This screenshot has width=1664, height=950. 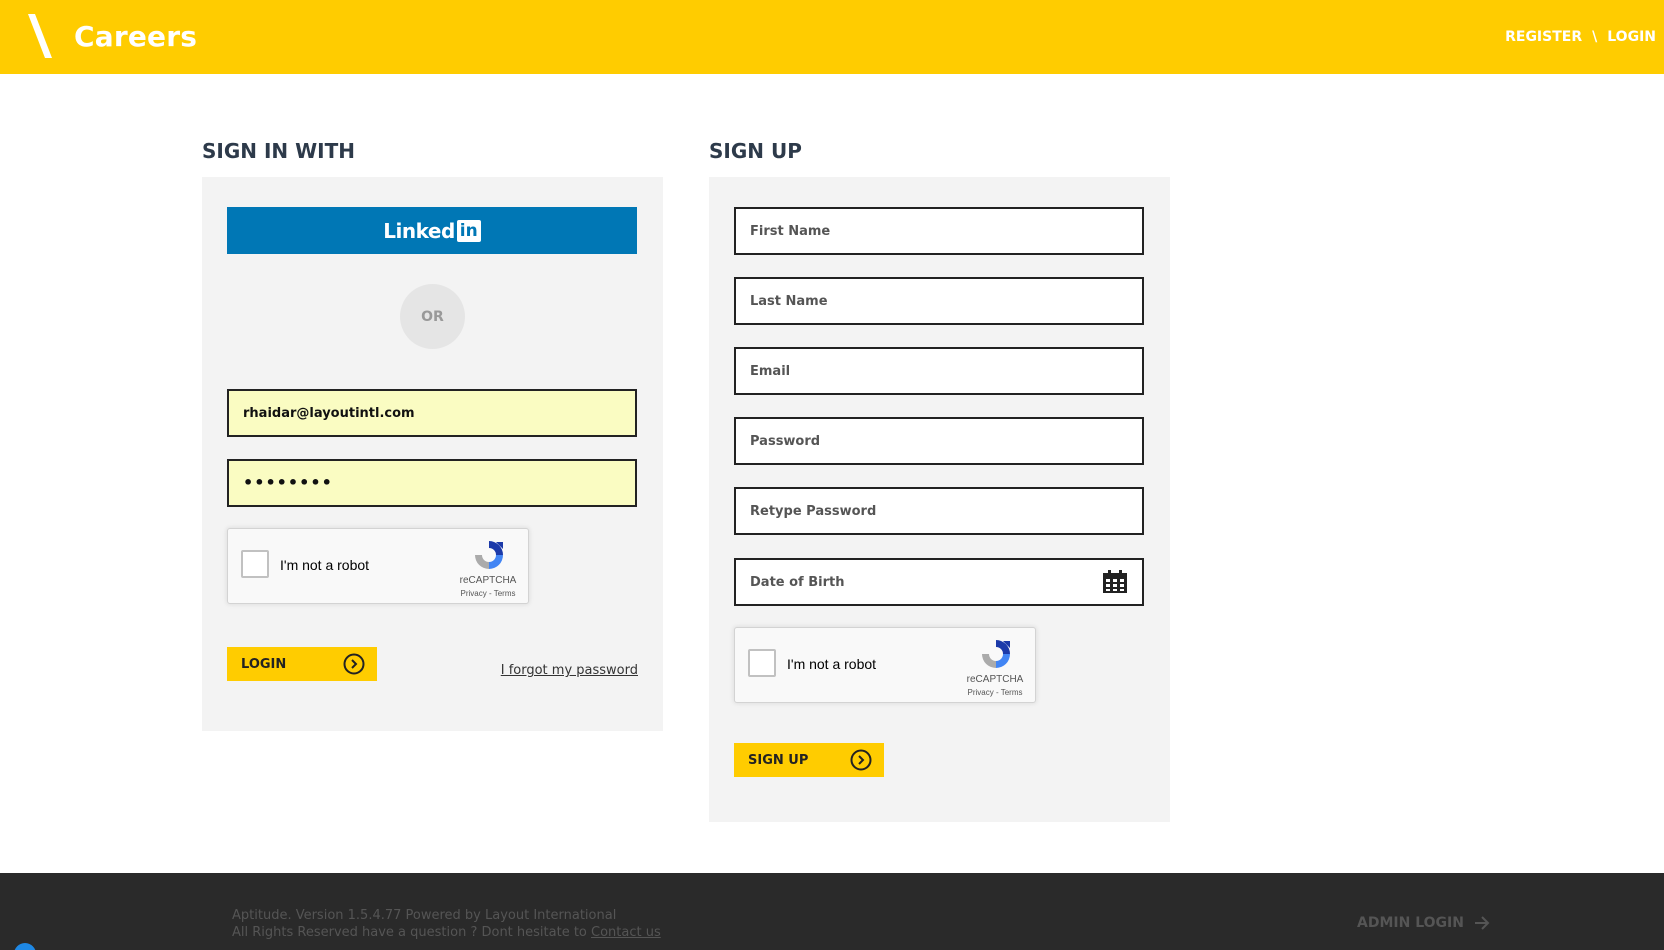 What do you see at coordinates (432, 413) in the screenshot?
I see `signin-email-input: rhaidar@layoutintl.com` at bounding box center [432, 413].